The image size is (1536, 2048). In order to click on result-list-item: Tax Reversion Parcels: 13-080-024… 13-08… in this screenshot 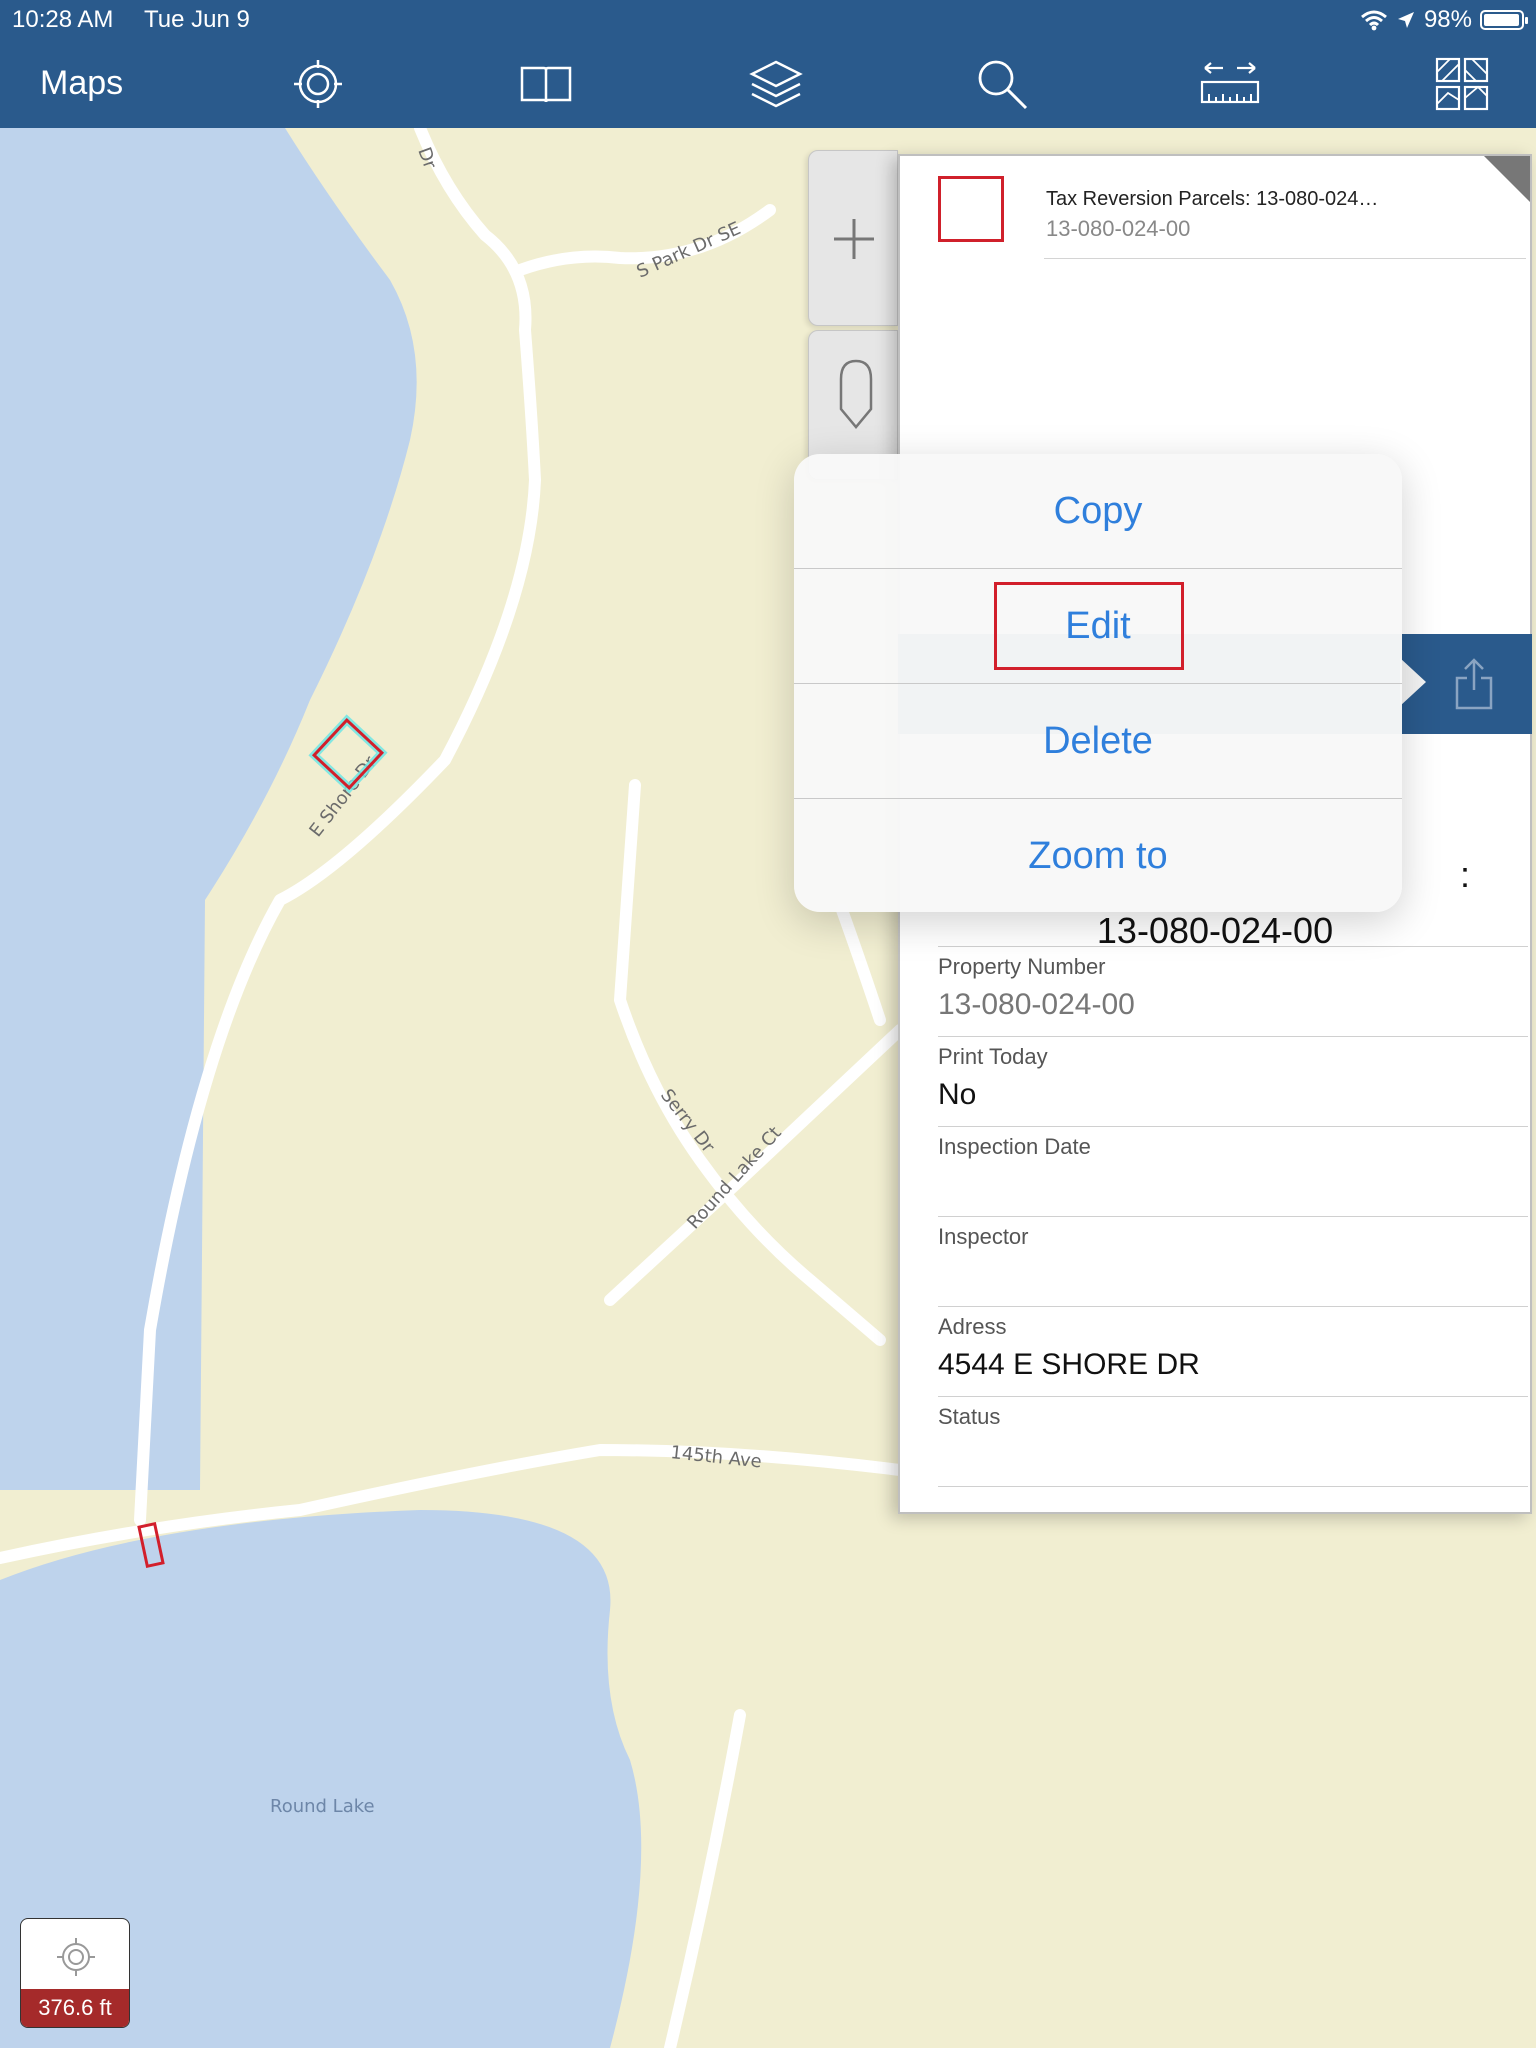, I will do `click(1218, 208)`.